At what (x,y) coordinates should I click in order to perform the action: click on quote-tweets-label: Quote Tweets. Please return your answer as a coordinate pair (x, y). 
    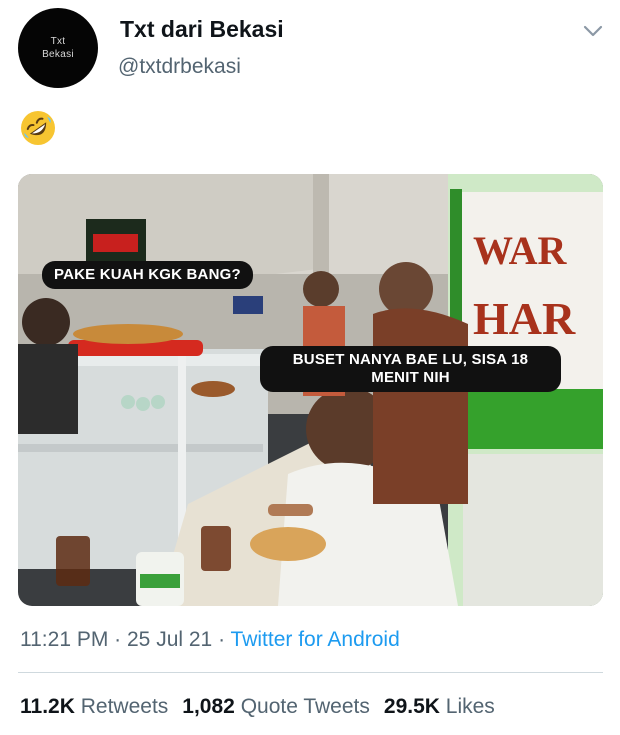
    Looking at the image, I should click on (305, 706).